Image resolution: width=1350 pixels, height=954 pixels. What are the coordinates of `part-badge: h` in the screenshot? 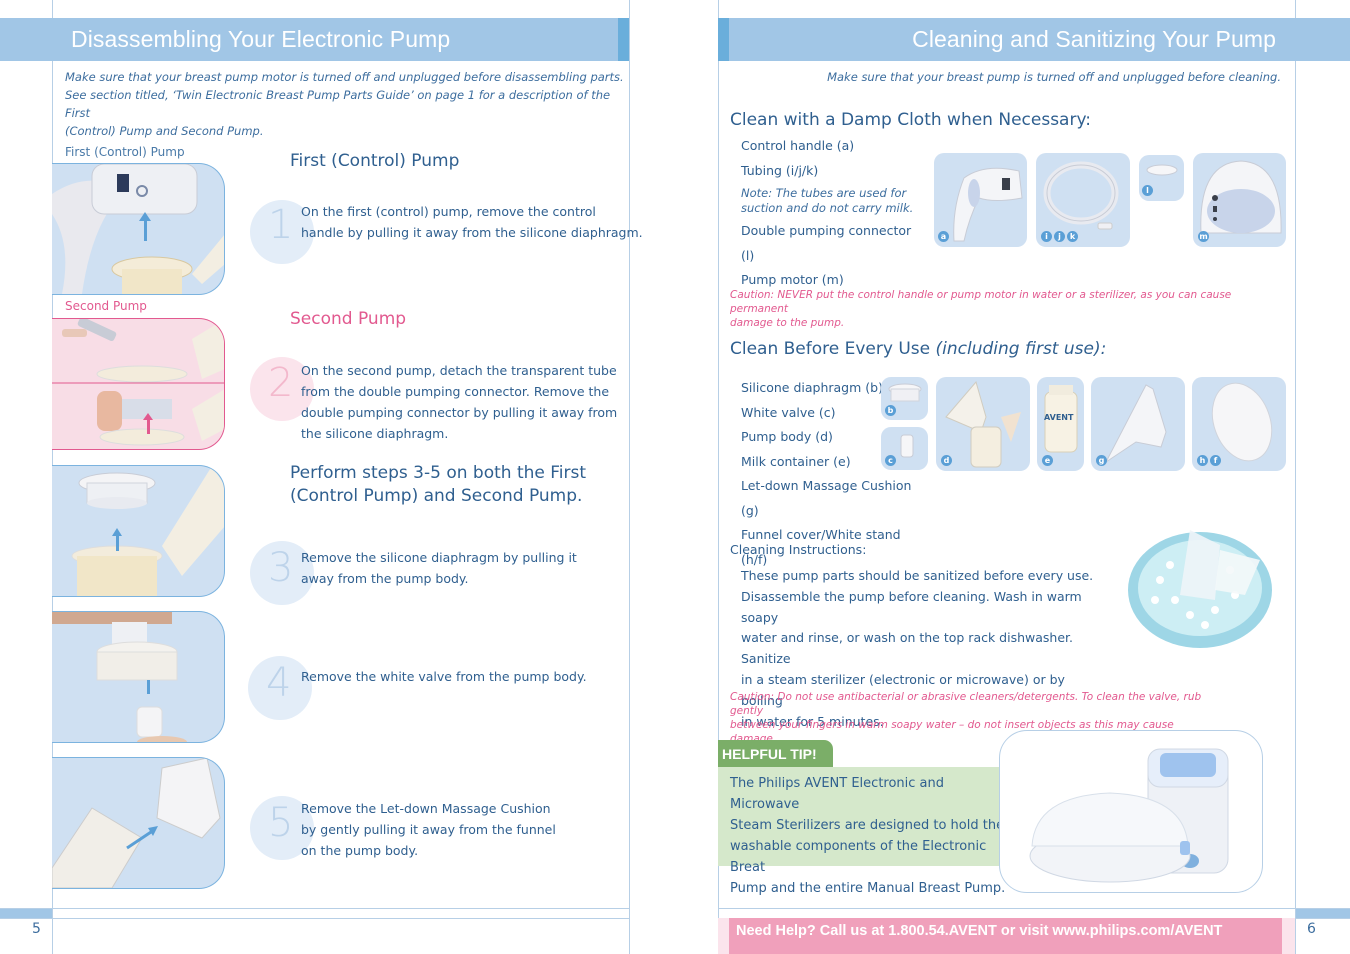 It's located at (1202, 460).